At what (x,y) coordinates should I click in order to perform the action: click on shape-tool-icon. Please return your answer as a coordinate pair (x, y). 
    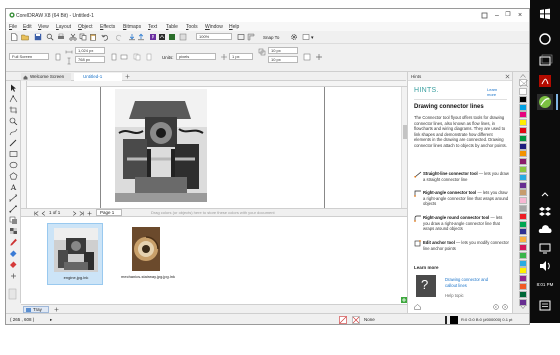
    Looking at the image, I should click on (13, 99).